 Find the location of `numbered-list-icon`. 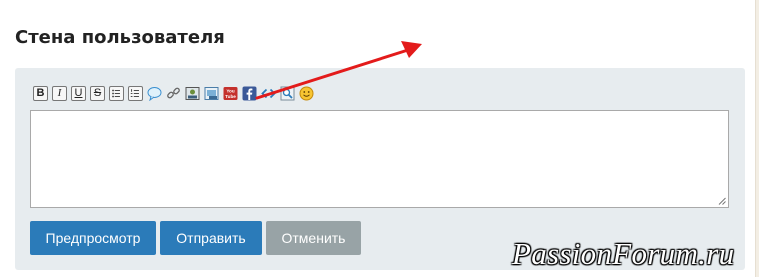

numbered-list-icon is located at coordinates (134, 92).